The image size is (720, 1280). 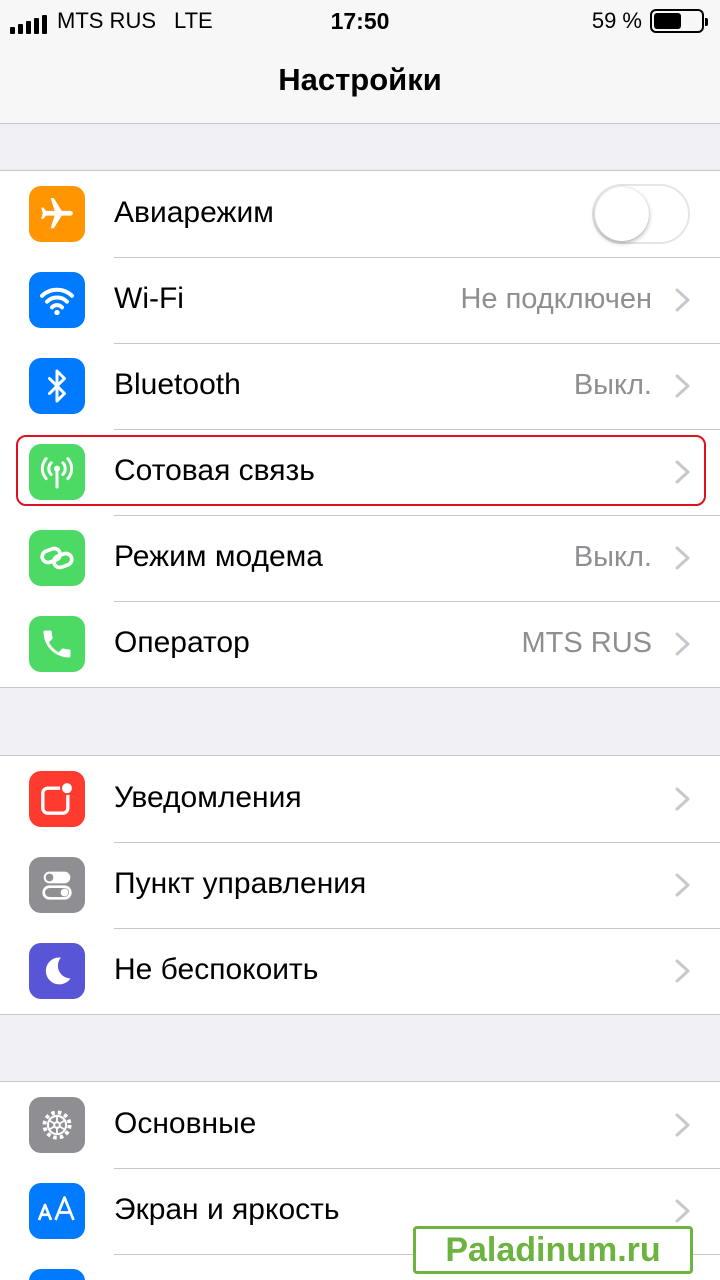 I want to click on row-notifications: Уведомления, so click(x=360, y=799).